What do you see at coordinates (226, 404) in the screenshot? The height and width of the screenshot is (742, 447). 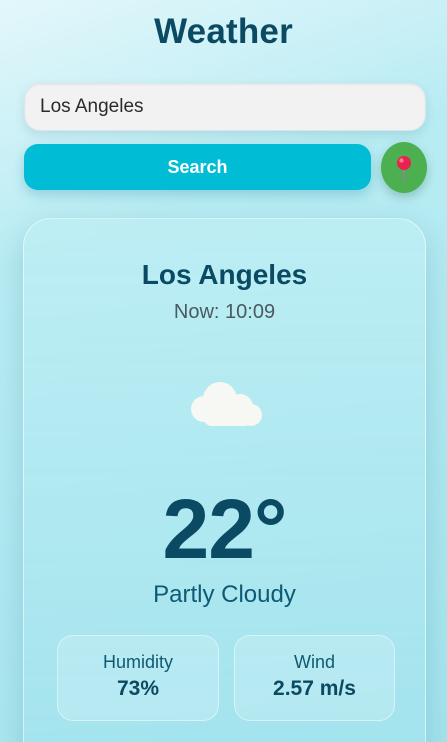 I see `cloud-icon` at bounding box center [226, 404].